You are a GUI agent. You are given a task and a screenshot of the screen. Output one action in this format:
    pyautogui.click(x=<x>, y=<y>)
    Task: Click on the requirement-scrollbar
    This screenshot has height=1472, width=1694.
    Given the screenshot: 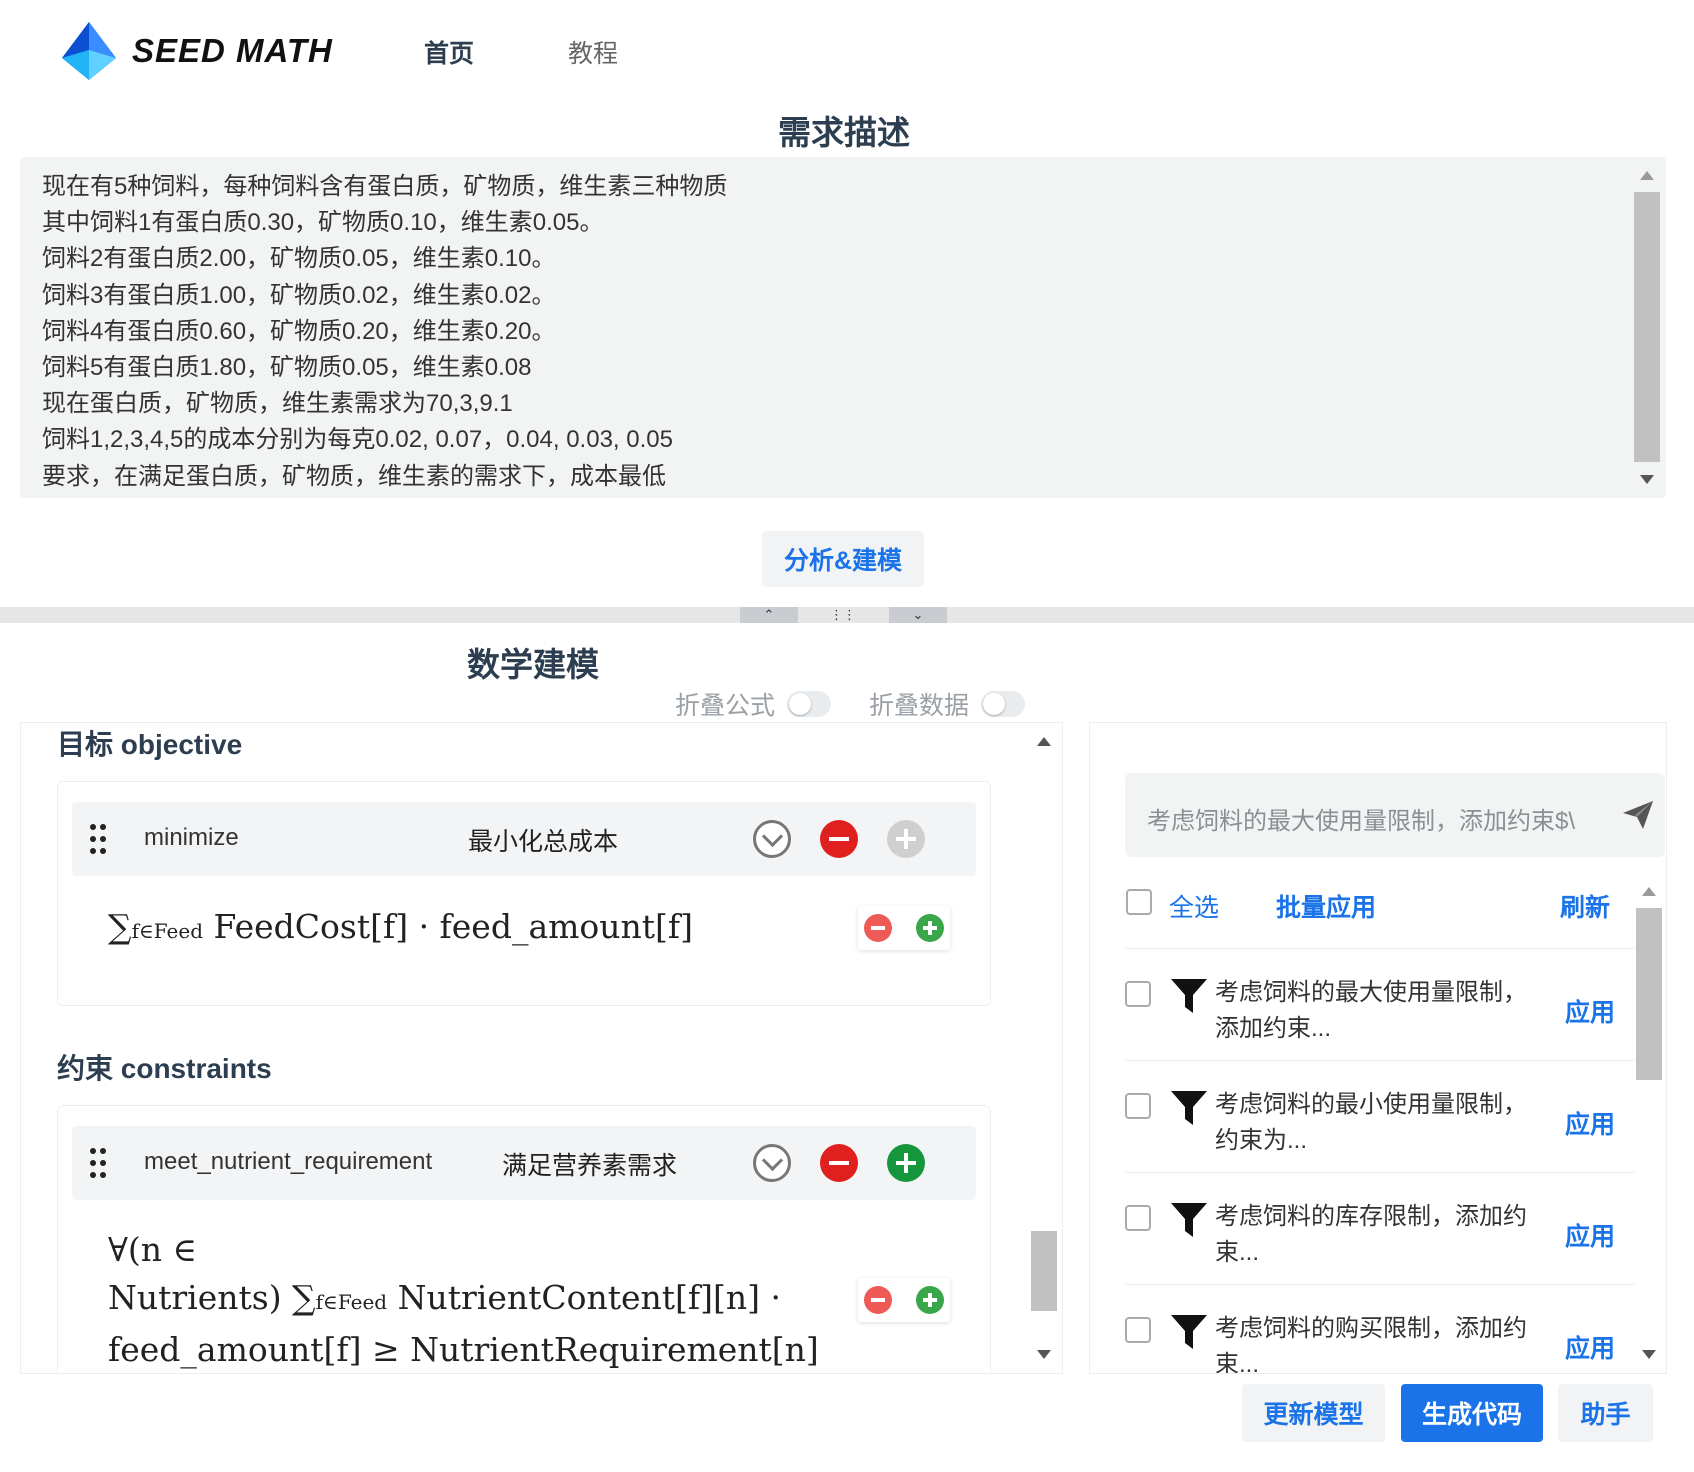 What is the action you would take?
    pyautogui.click(x=1647, y=327)
    